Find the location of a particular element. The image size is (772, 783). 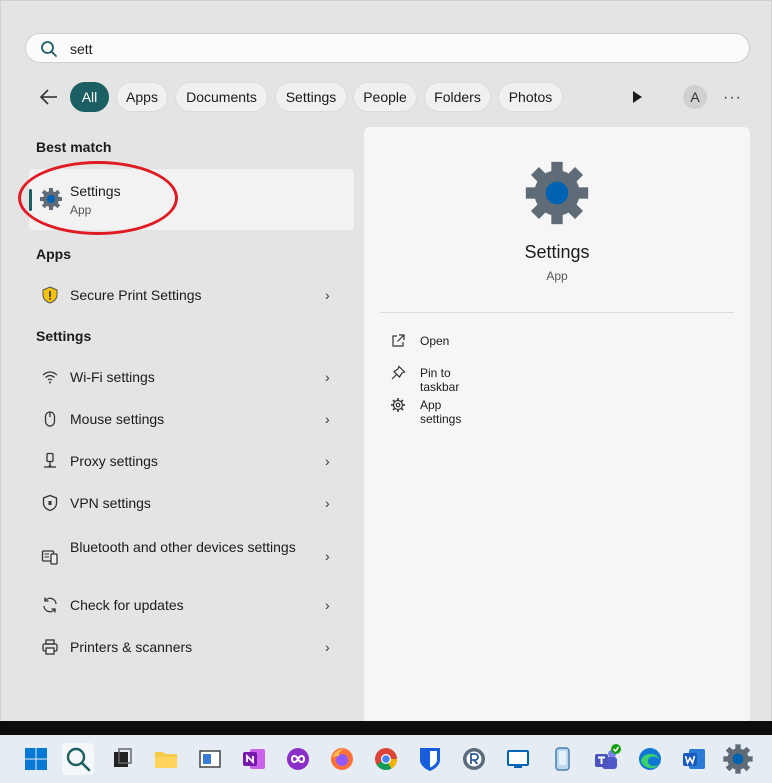

result-label: Bluetooth and other devices settings is located at coordinates (183, 547).